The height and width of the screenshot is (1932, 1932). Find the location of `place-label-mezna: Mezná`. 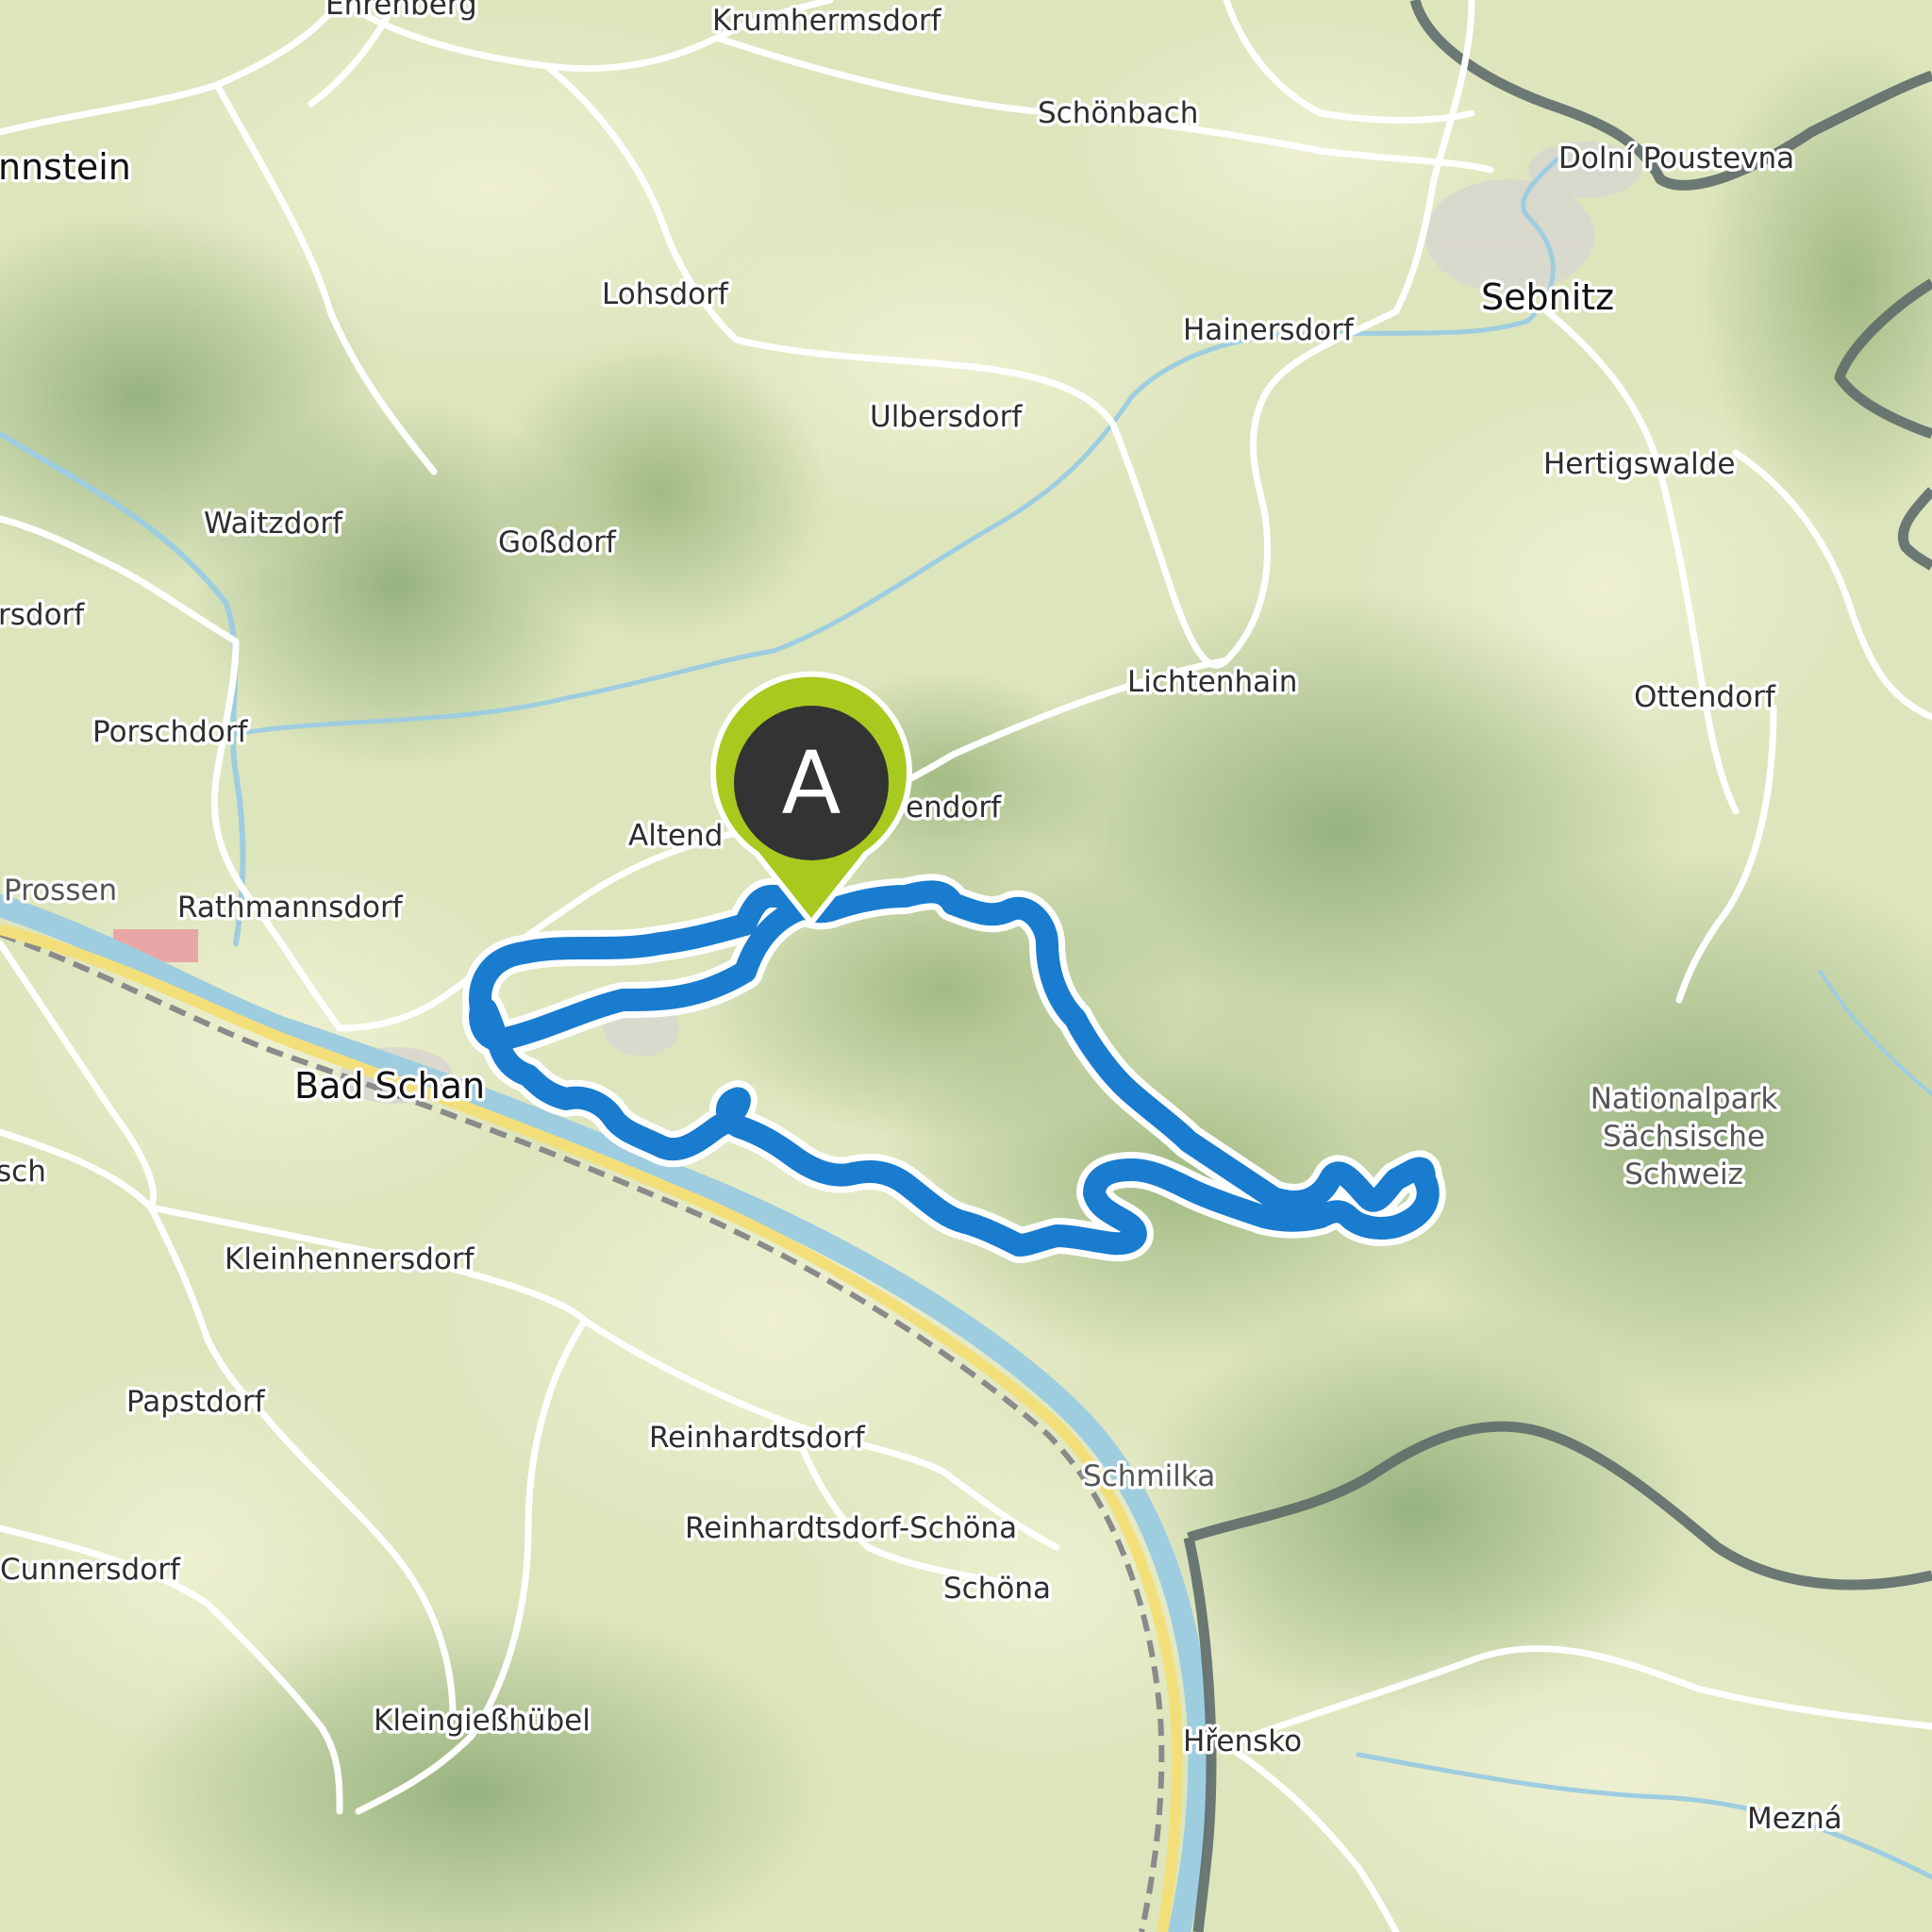

place-label-mezna: Mezná is located at coordinates (1795, 1819).